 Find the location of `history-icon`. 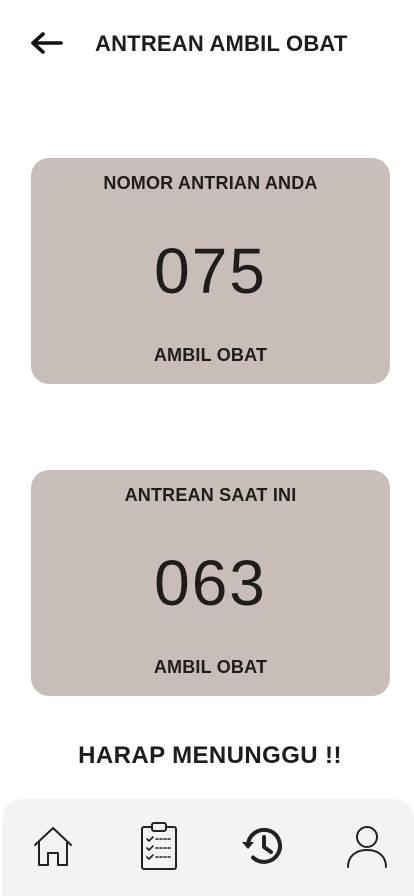

history-icon is located at coordinates (262, 845).